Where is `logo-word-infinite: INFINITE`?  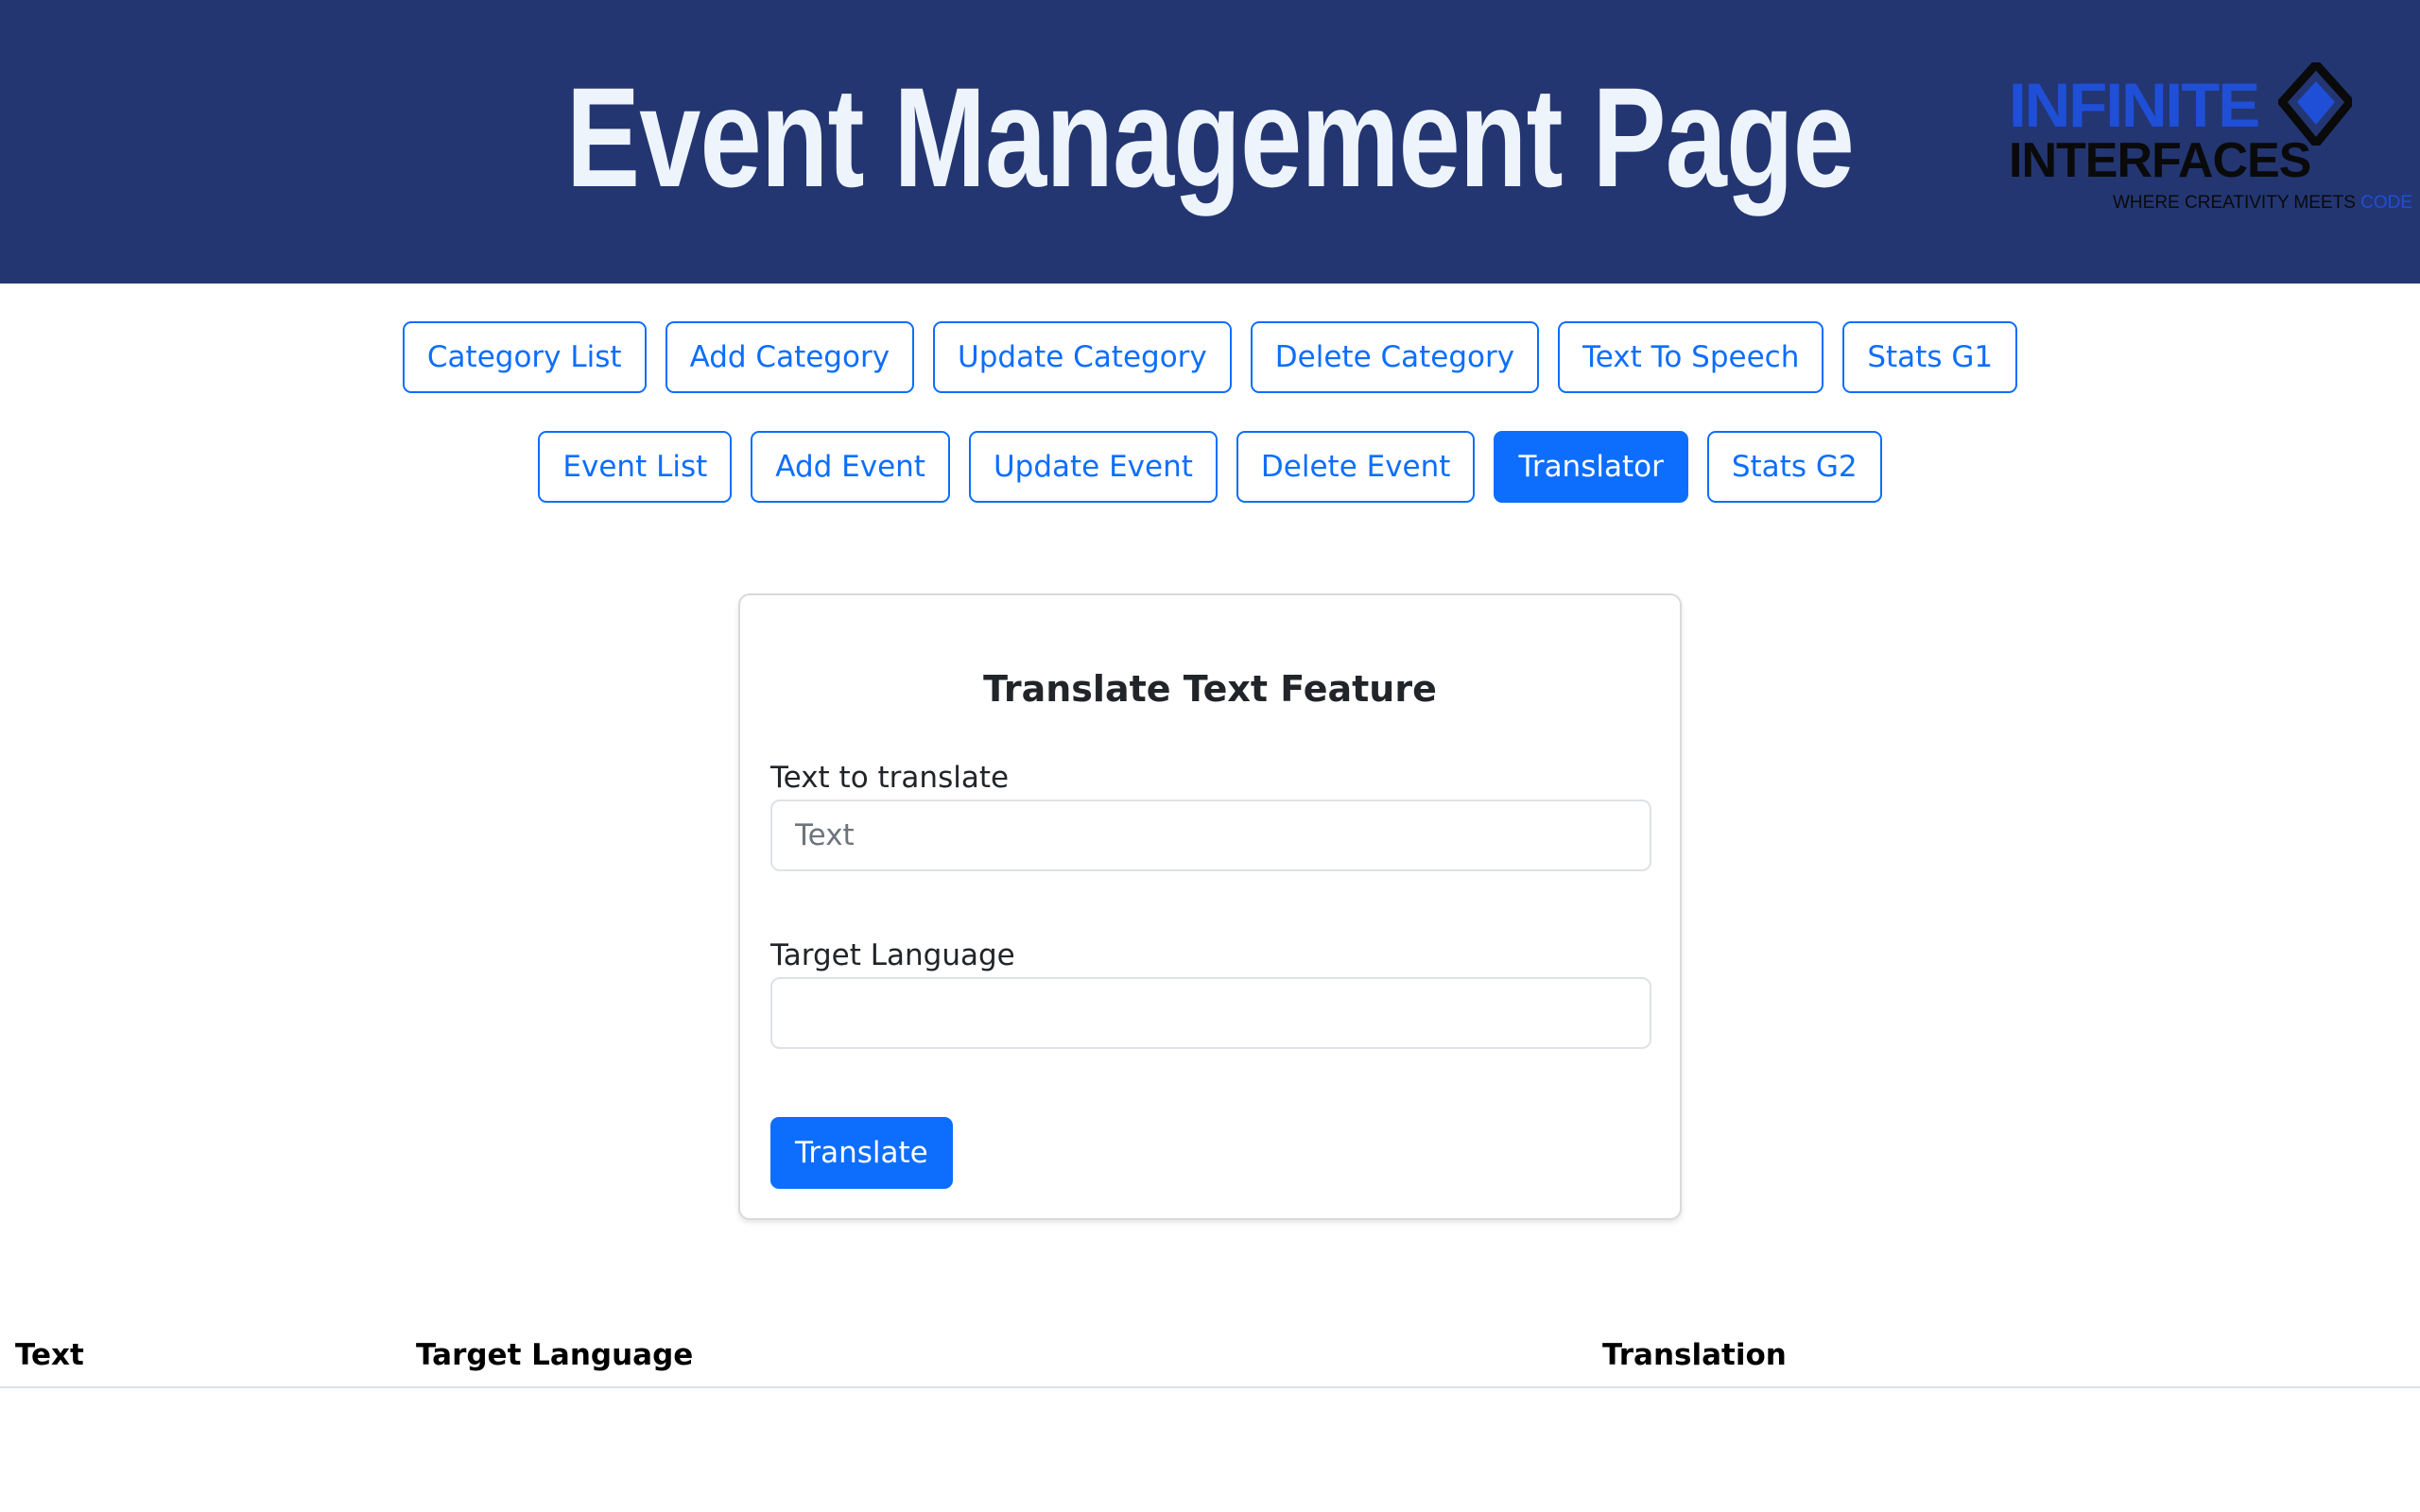
logo-word-infinite: INFINITE is located at coordinates (2134, 105).